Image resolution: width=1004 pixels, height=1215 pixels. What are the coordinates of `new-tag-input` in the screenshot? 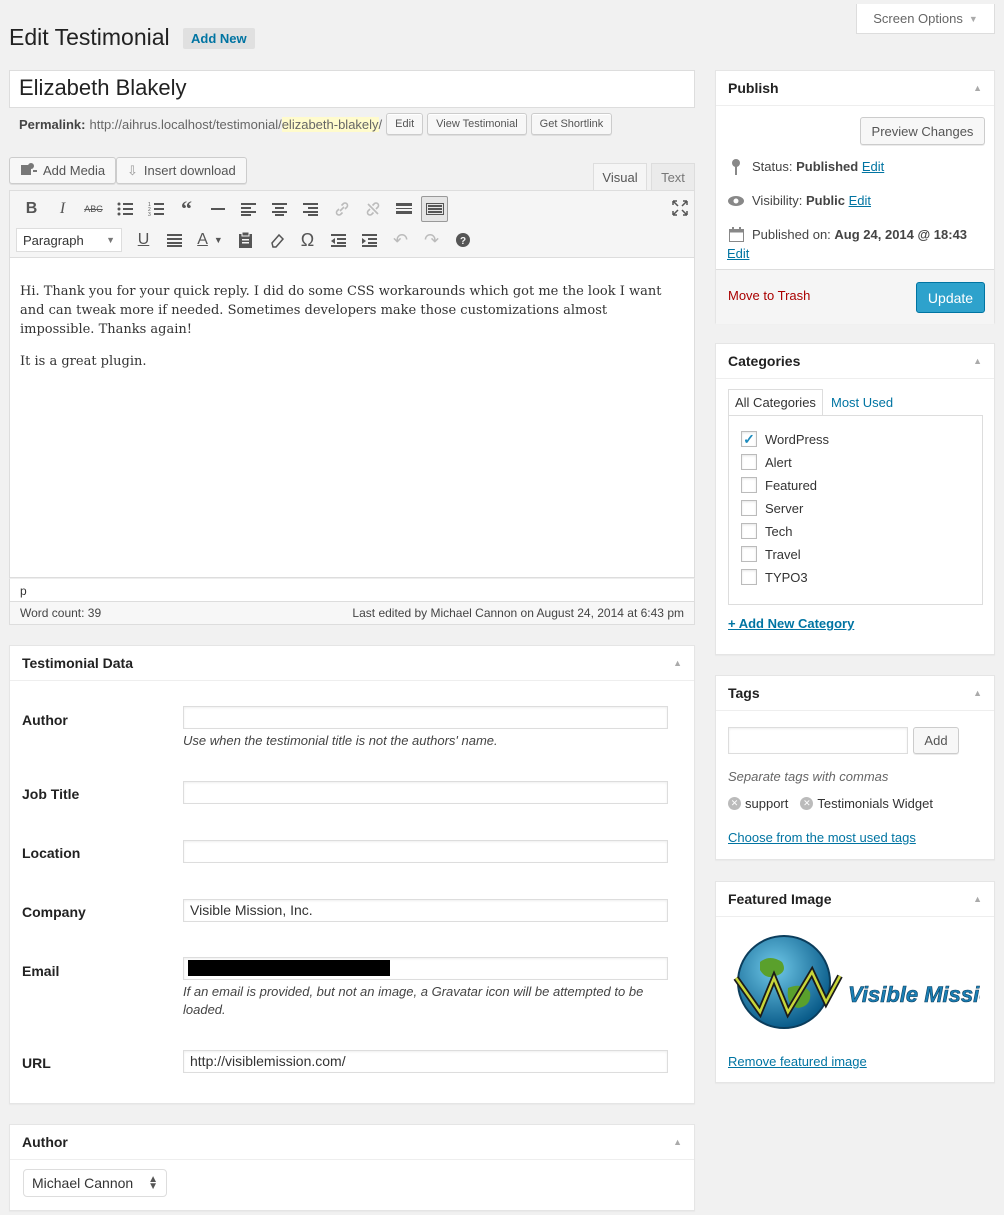 It's located at (818, 740).